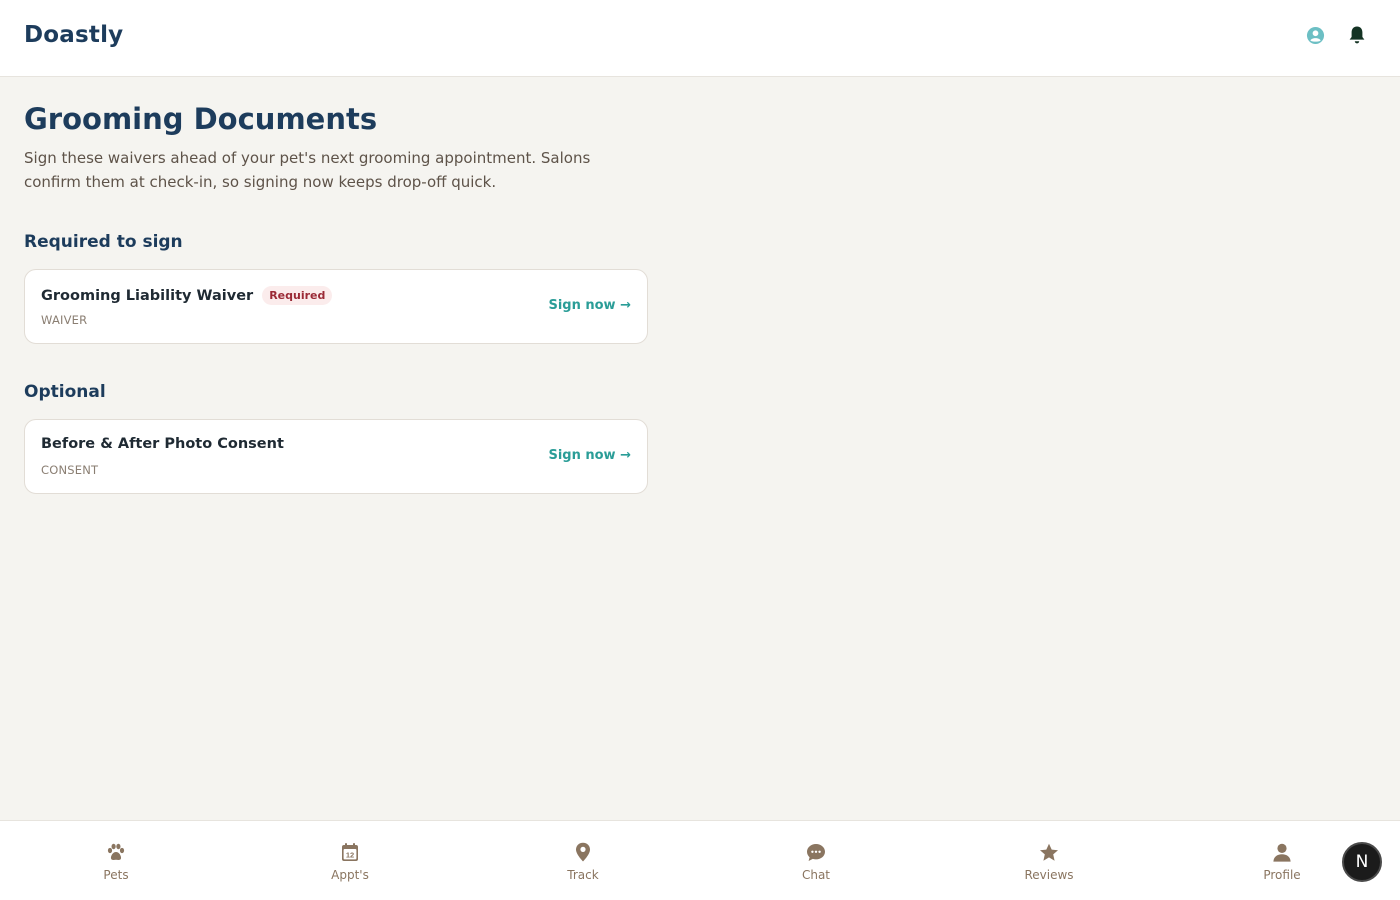 The width and height of the screenshot is (1400, 900). I want to click on nav-label: Appt's, so click(350, 875).